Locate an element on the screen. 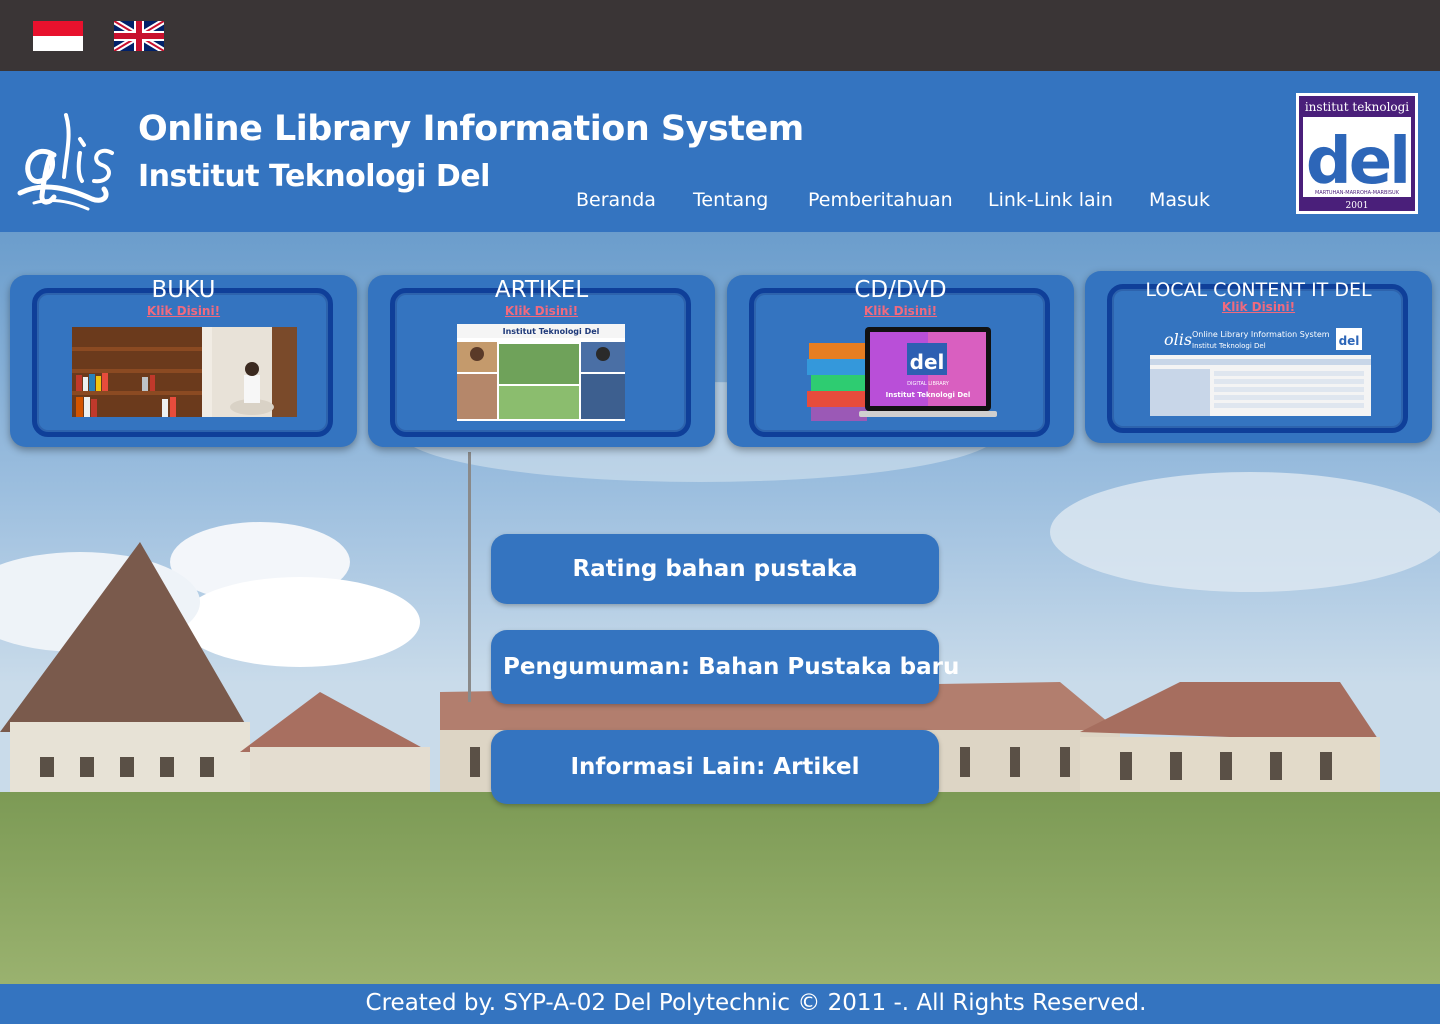 The width and height of the screenshot is (1440, 1024). card-title: CD/DVD is located at coordinates (900, 290).